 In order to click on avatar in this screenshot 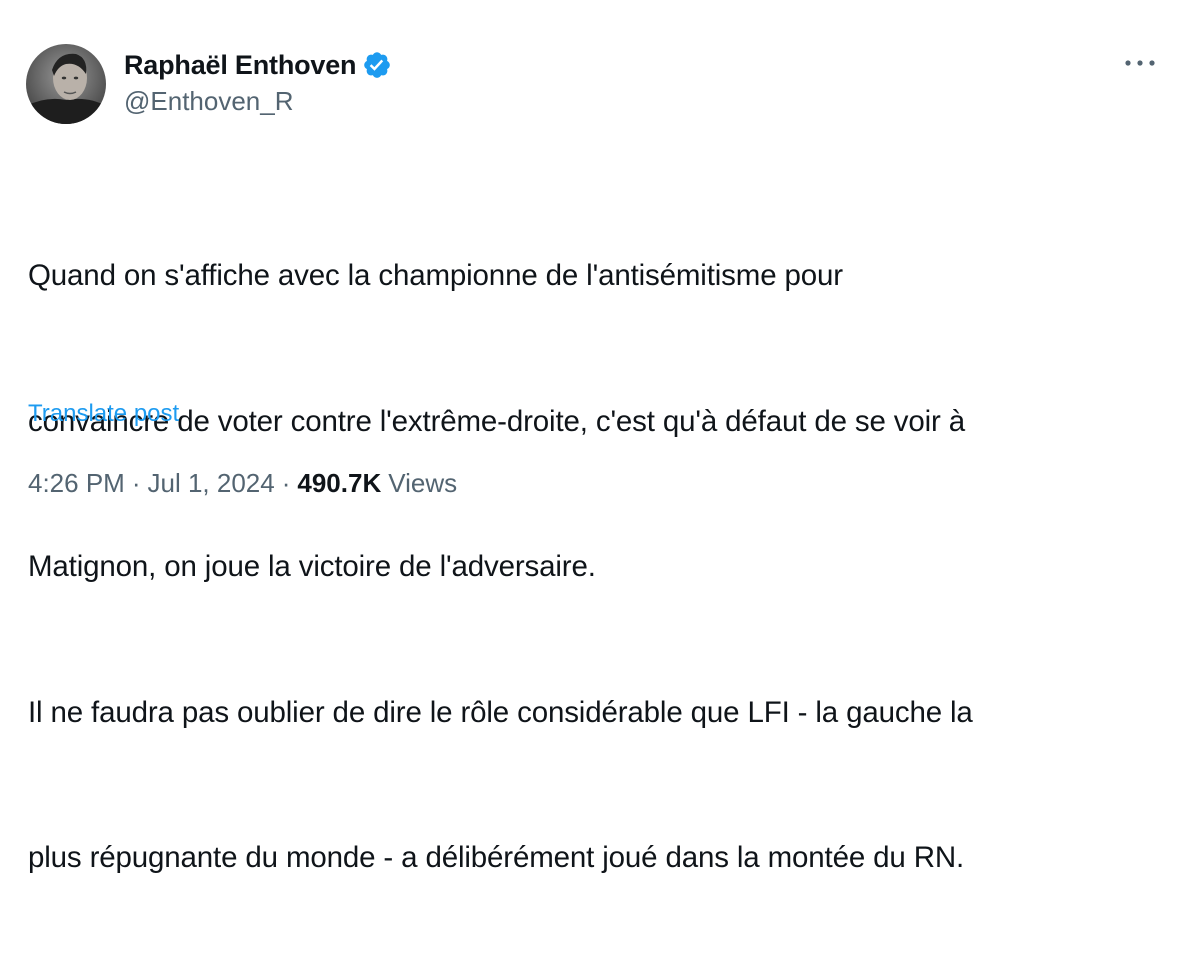, I will do `click(66, 84)`.